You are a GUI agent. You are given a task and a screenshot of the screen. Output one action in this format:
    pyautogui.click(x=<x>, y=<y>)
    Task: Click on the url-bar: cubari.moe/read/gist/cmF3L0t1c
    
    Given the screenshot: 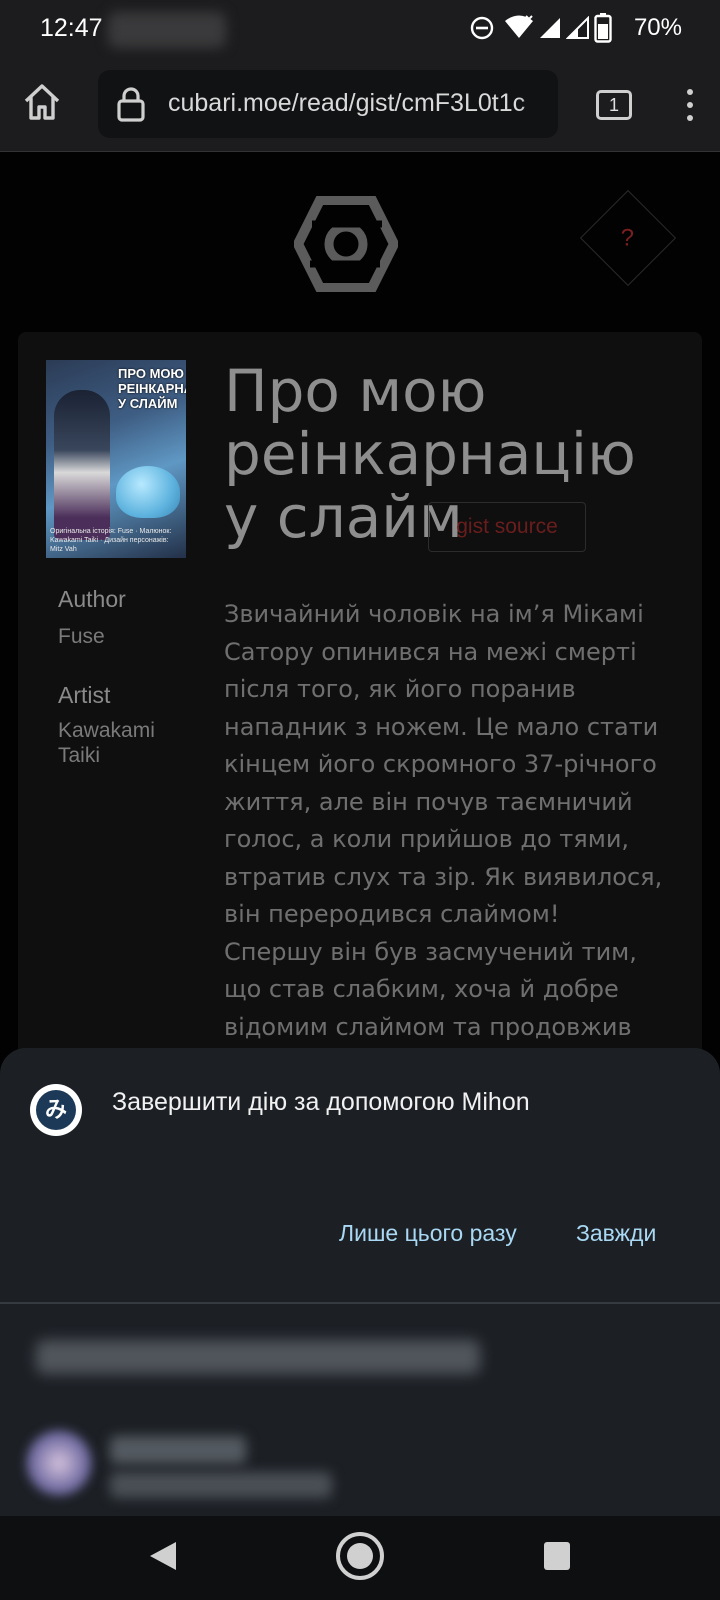 What is the action you would take?
    pyautogui.click(x=328, y=104)
    